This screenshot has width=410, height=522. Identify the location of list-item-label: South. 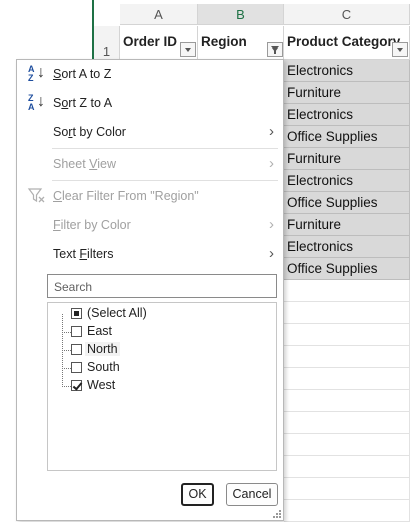
(103, 367).